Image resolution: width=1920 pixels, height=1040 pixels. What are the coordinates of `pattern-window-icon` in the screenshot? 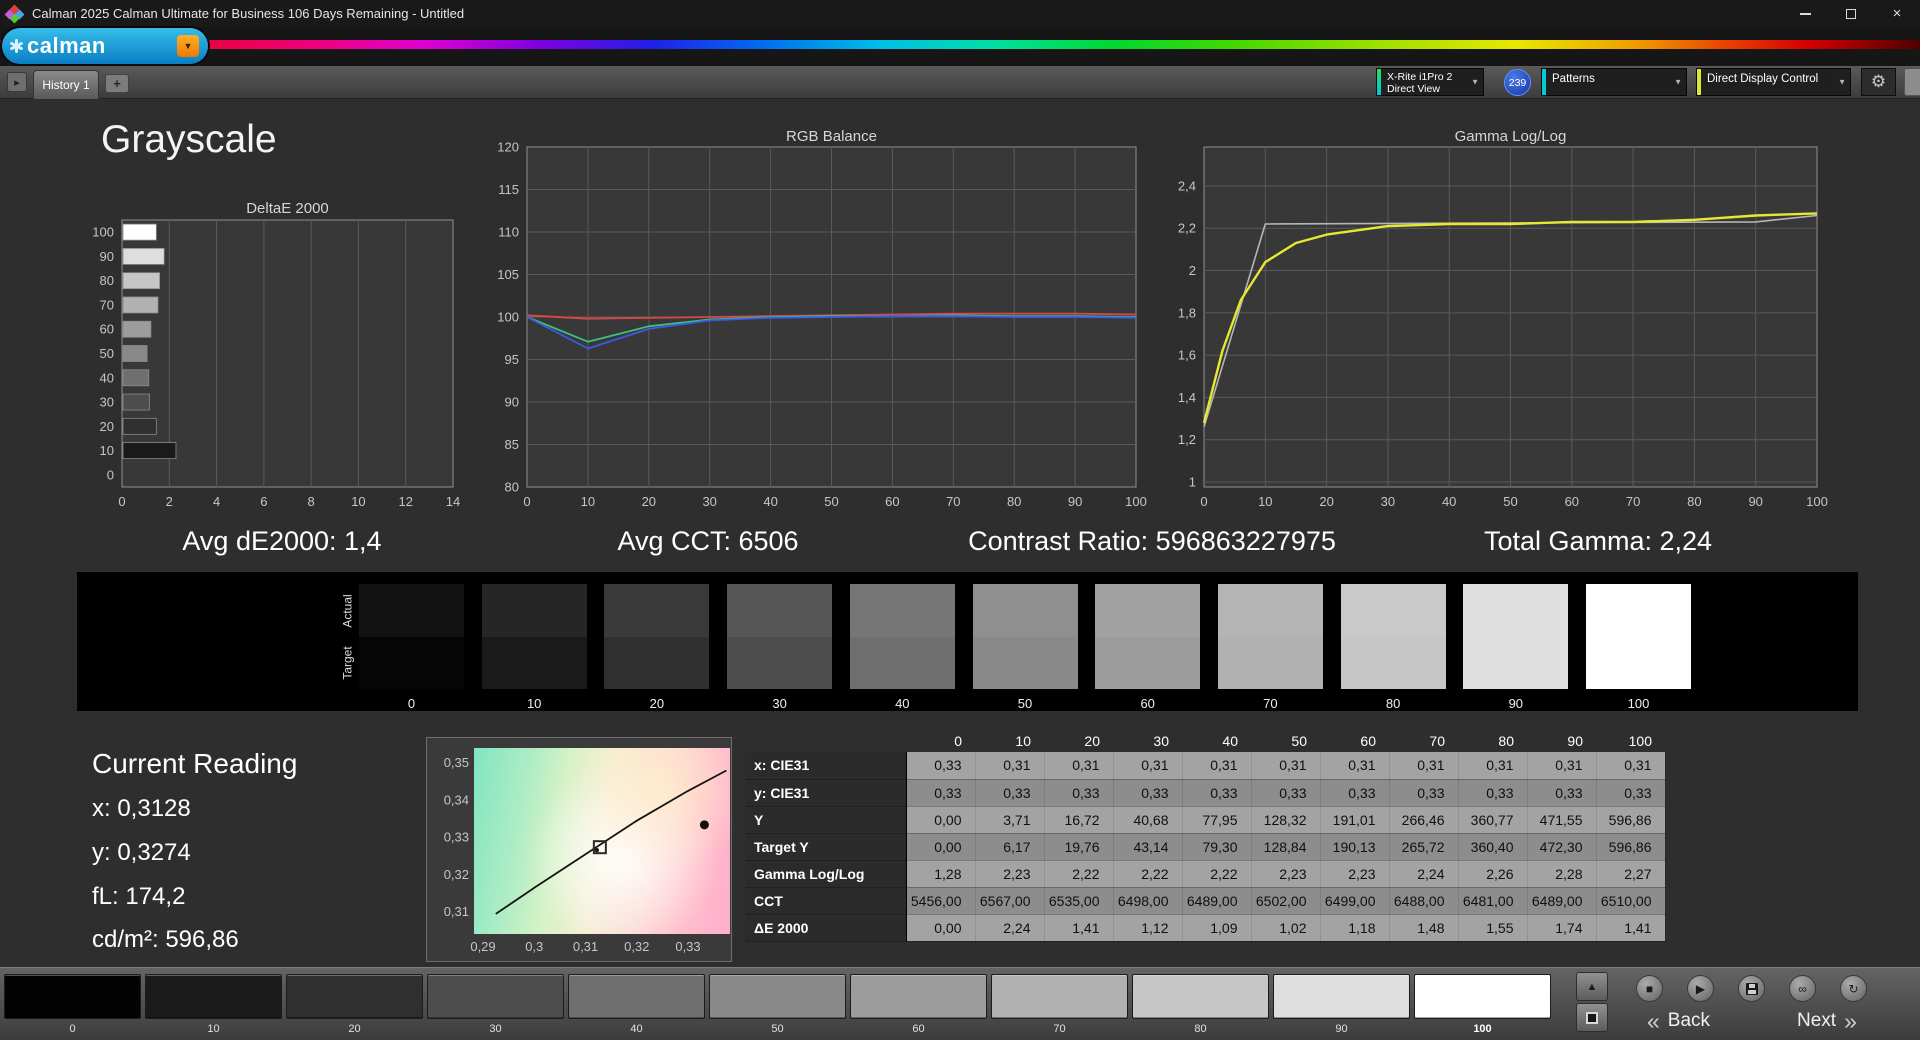 It's located at (1592, 1017).